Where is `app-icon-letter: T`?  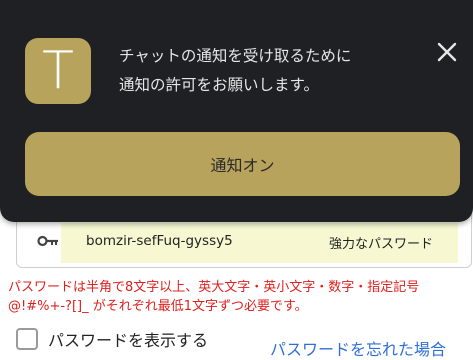 app-icon-letter: T is located at coordinates (58, 71).